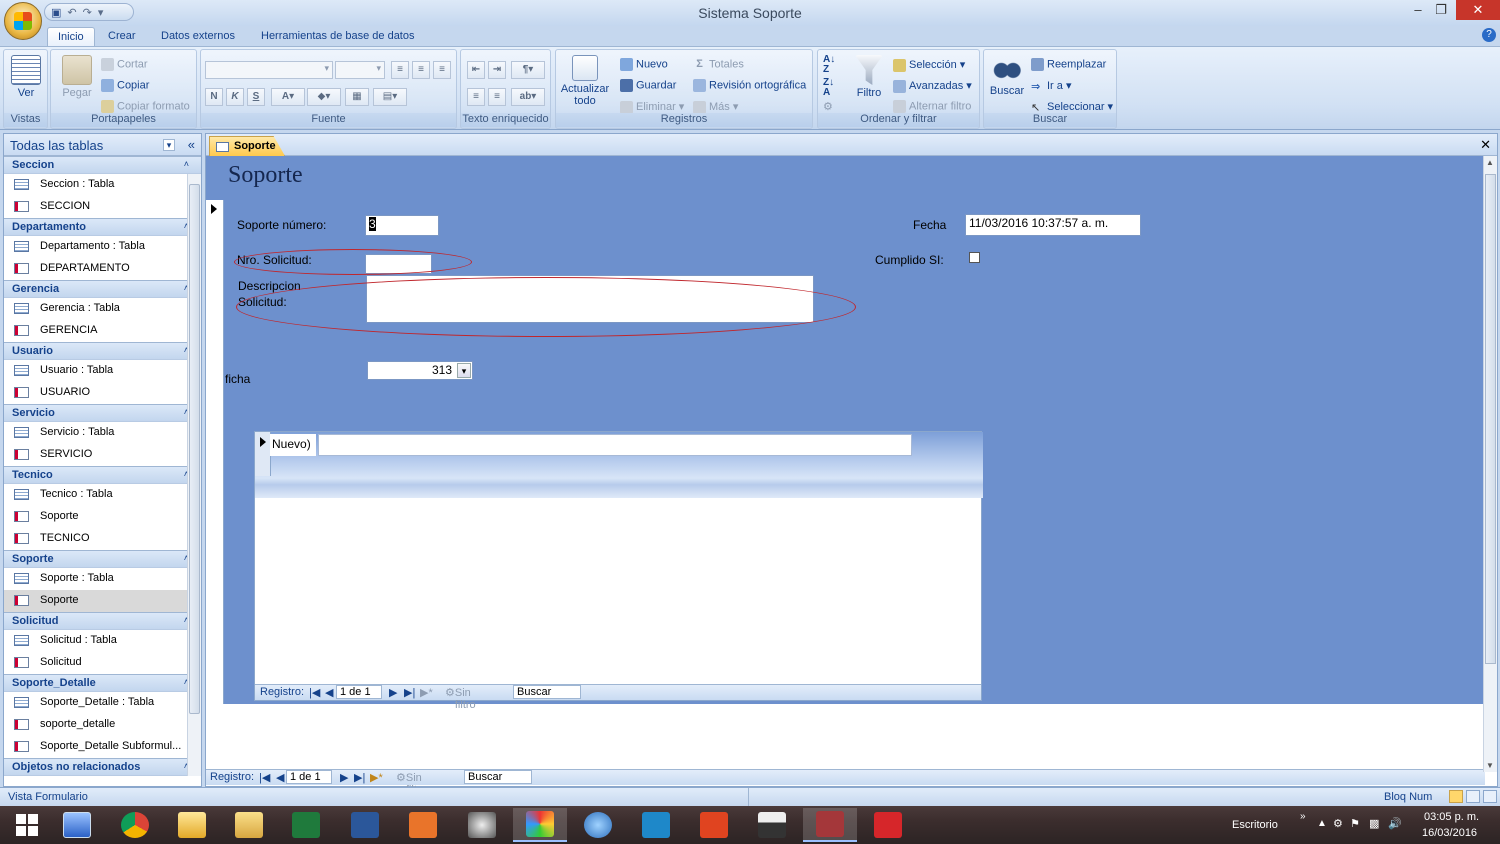 This screenshot has height=844, width=1500. What do you see at coordinates (1490, 796) in the screenshot?
I see `design-view-icon` at bounding box center [1490, 796].